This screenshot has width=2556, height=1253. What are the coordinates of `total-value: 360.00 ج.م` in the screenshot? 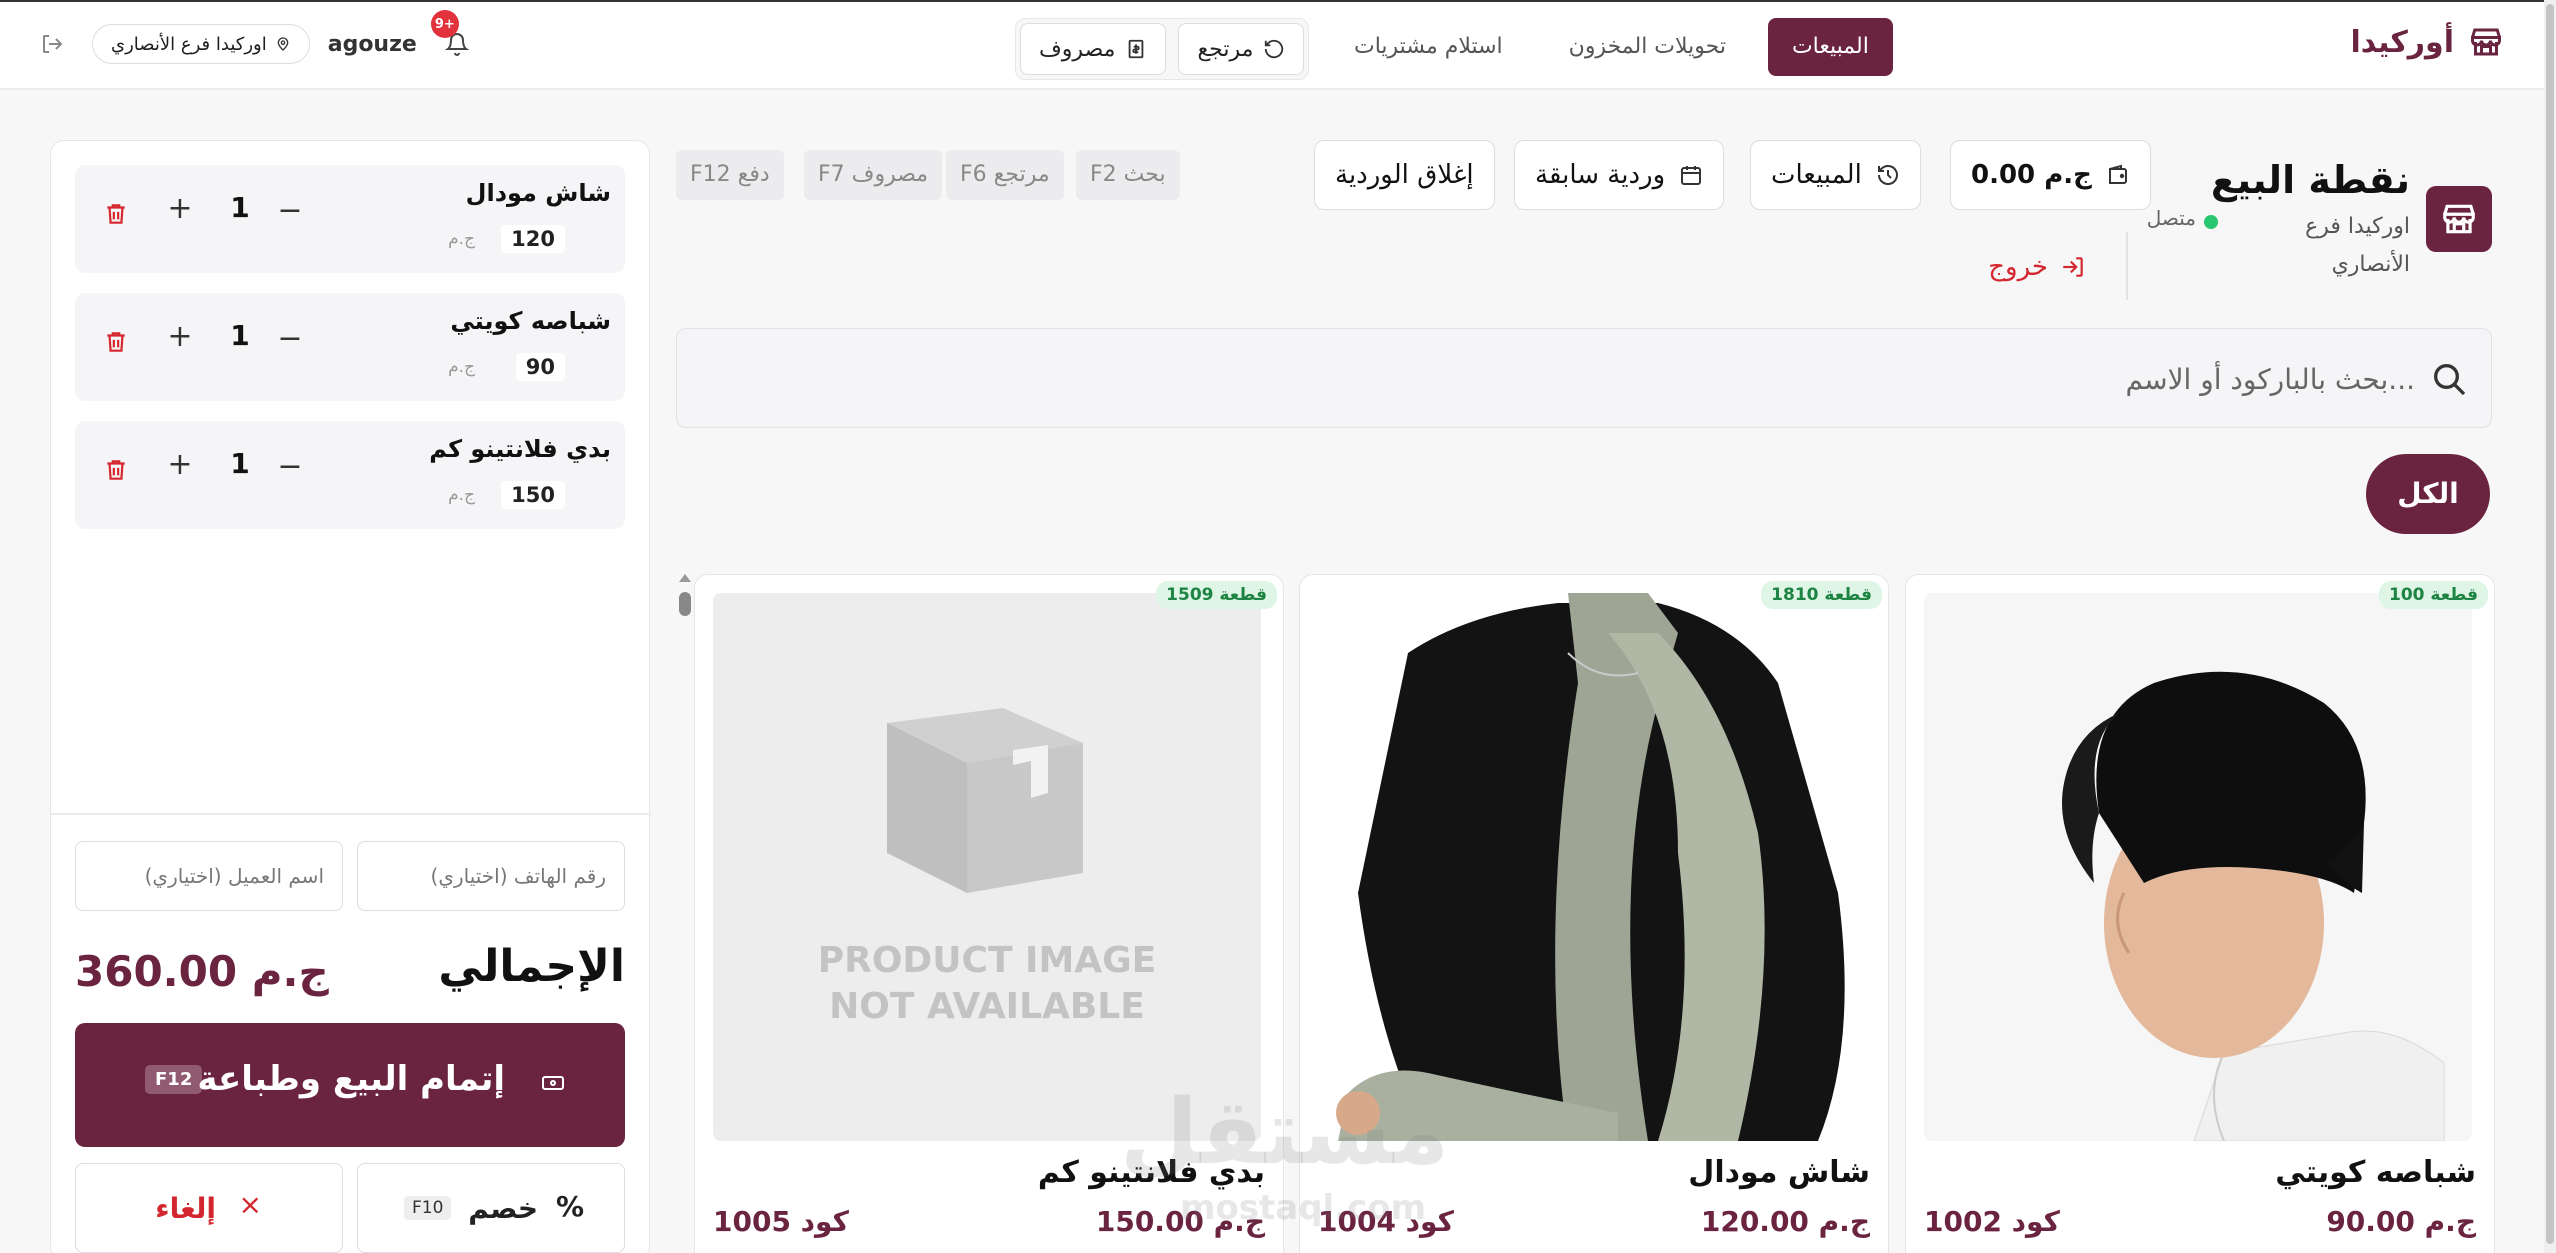 It's located at (202, 971).